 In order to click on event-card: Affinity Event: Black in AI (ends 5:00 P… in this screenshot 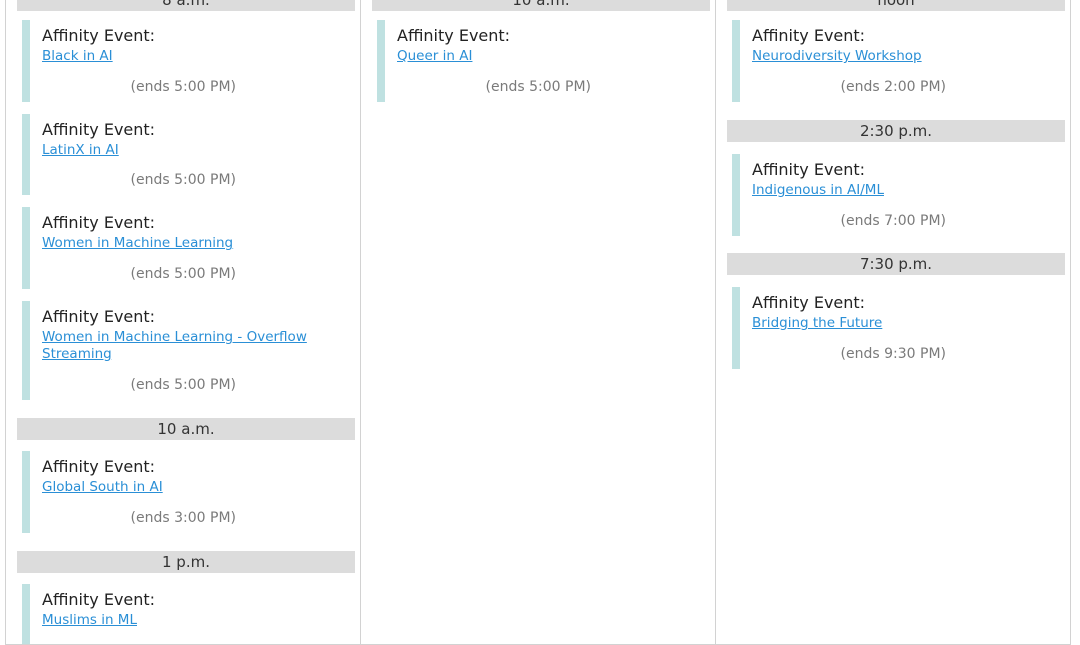, I will do `click(185, 61)`.